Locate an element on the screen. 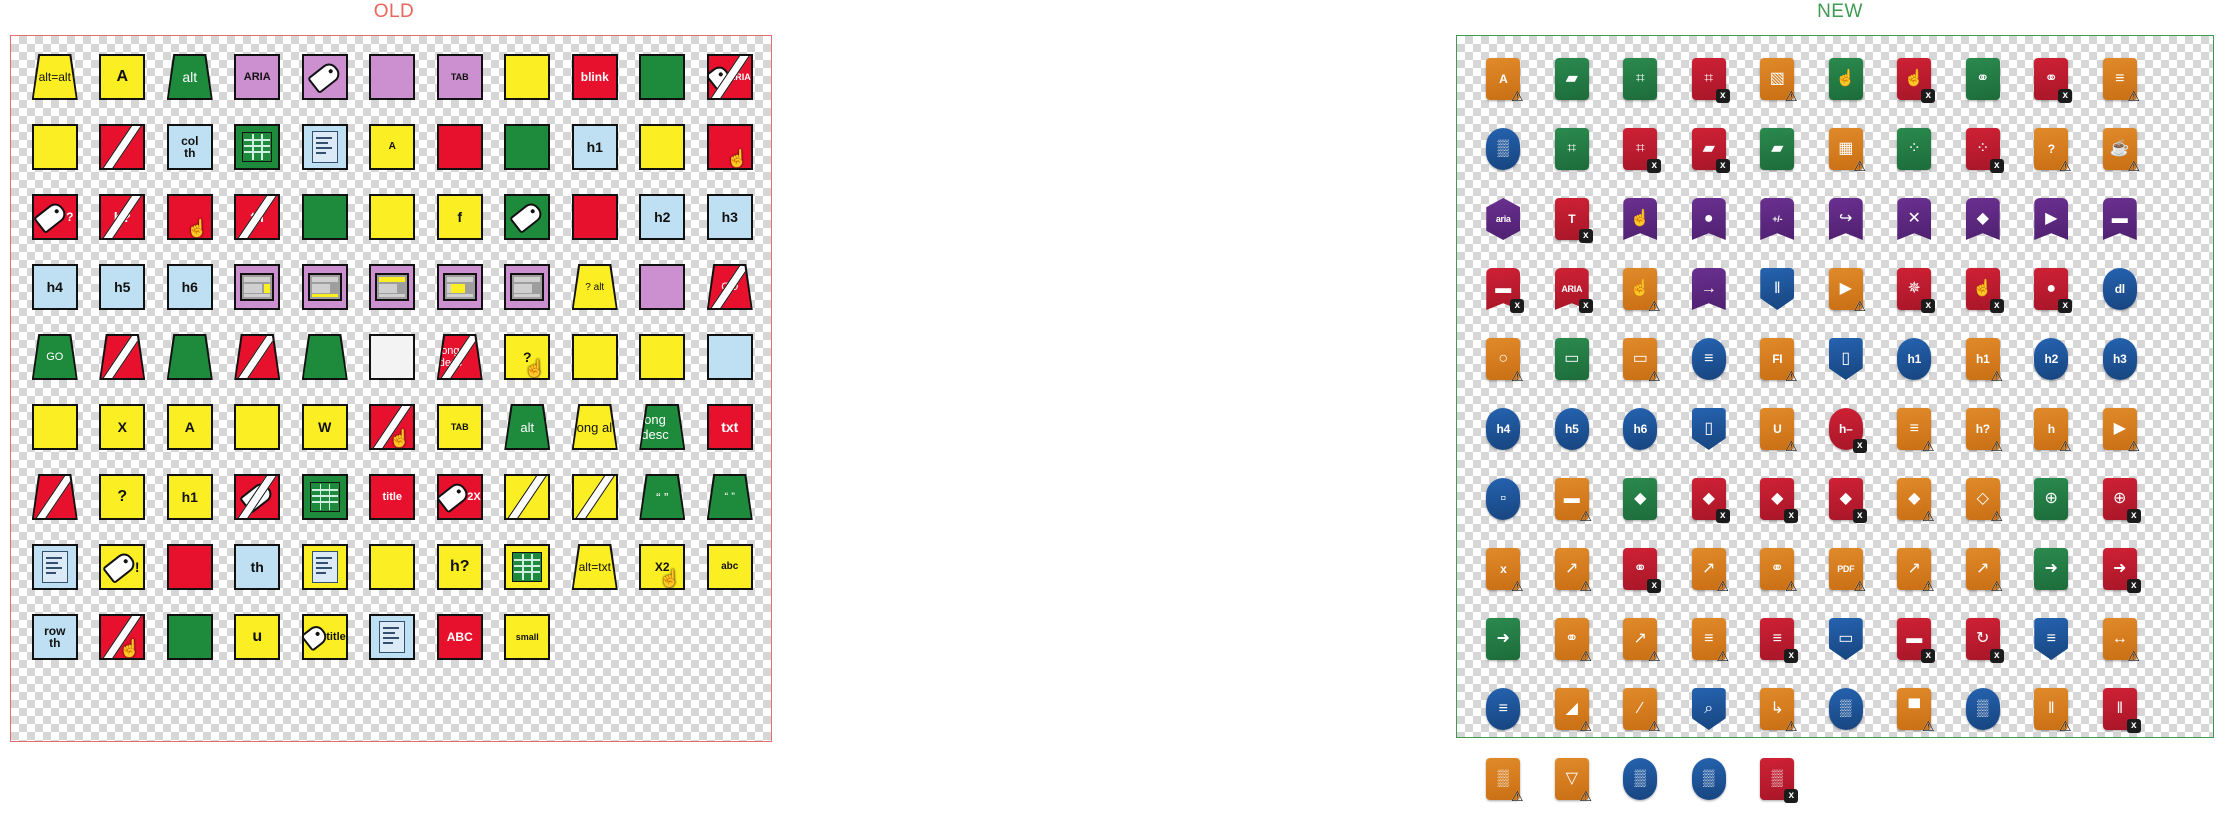 Image resolution: width=2234 pixels, height=814 pixels. old-icon: h2 is located at coordinates (662, 217).